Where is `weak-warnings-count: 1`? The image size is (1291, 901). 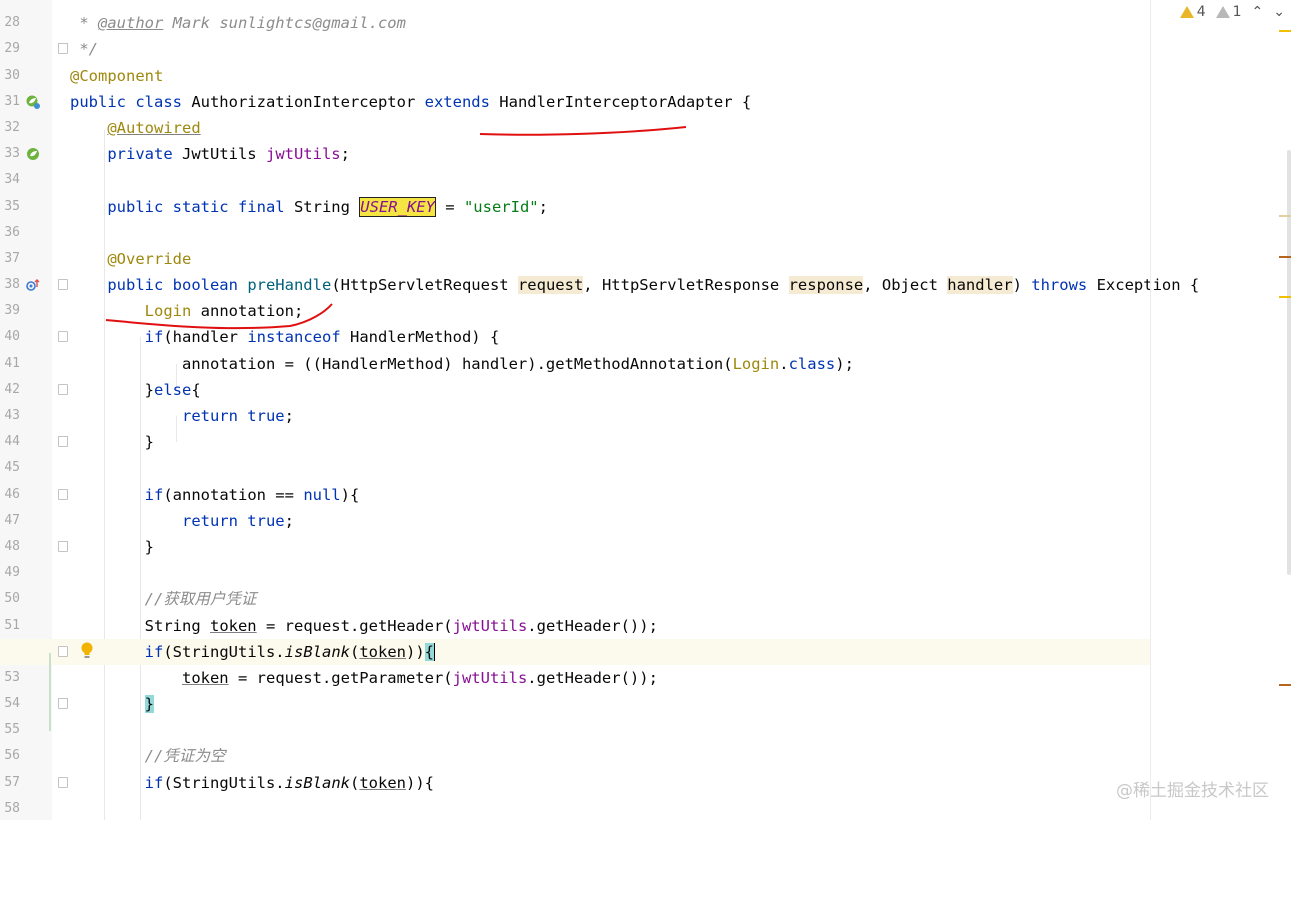
weak-warnings-count: 1 is located at coordinates (1237, 12).